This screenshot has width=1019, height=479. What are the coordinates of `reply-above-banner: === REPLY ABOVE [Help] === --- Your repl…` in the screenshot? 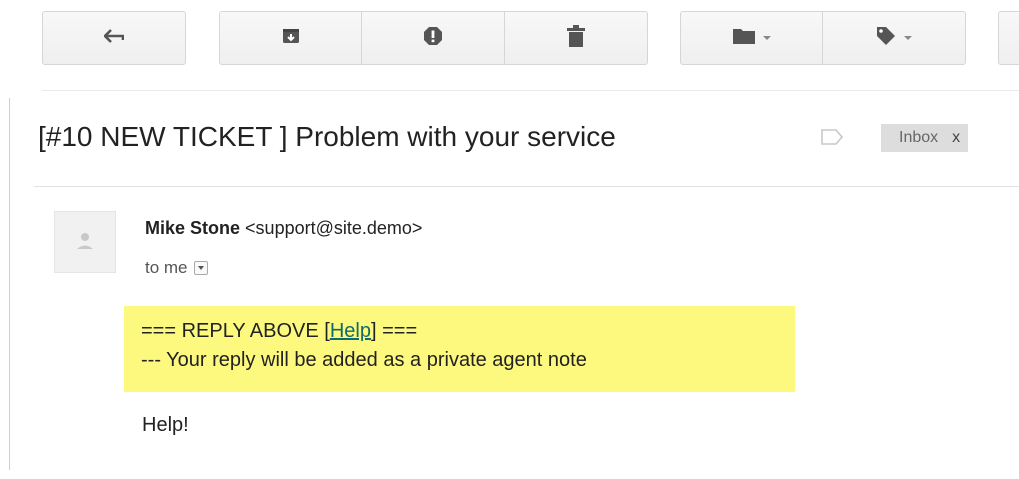 It's located at (459, 349).